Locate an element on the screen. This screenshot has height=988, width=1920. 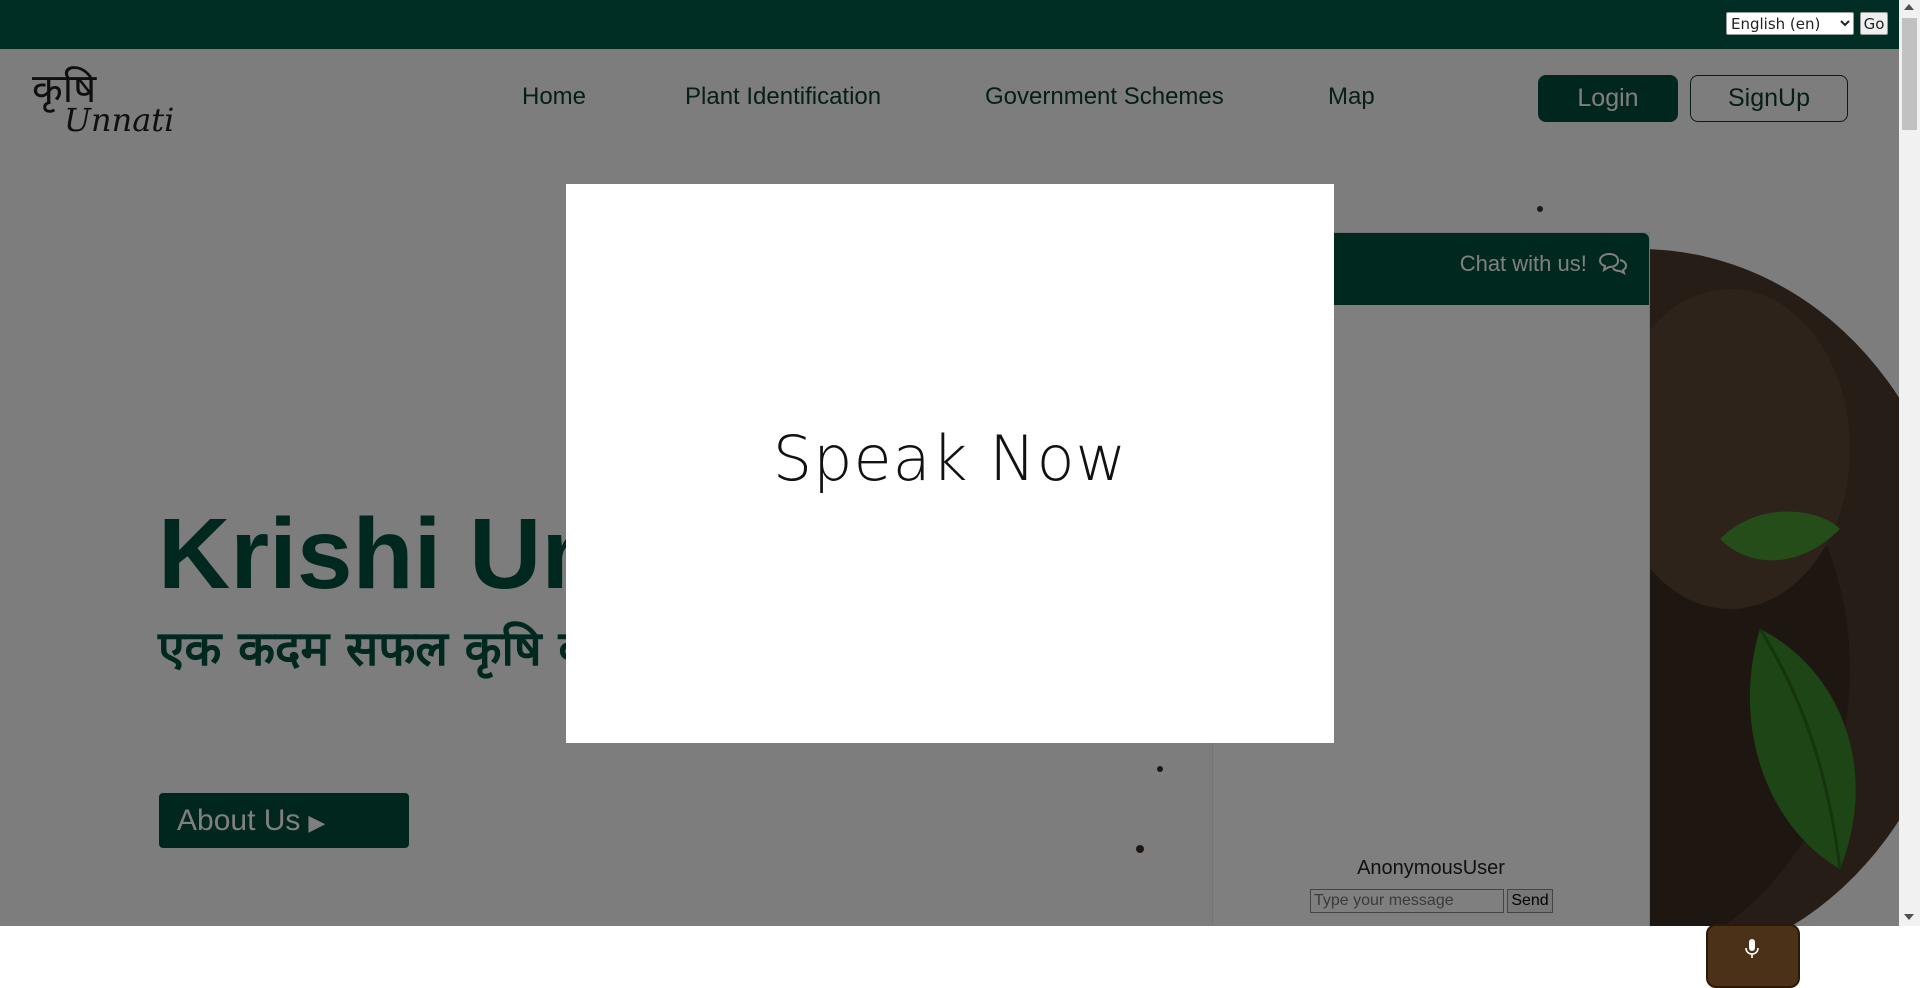
page-scrollbar is located at coordinates (1909, 463).